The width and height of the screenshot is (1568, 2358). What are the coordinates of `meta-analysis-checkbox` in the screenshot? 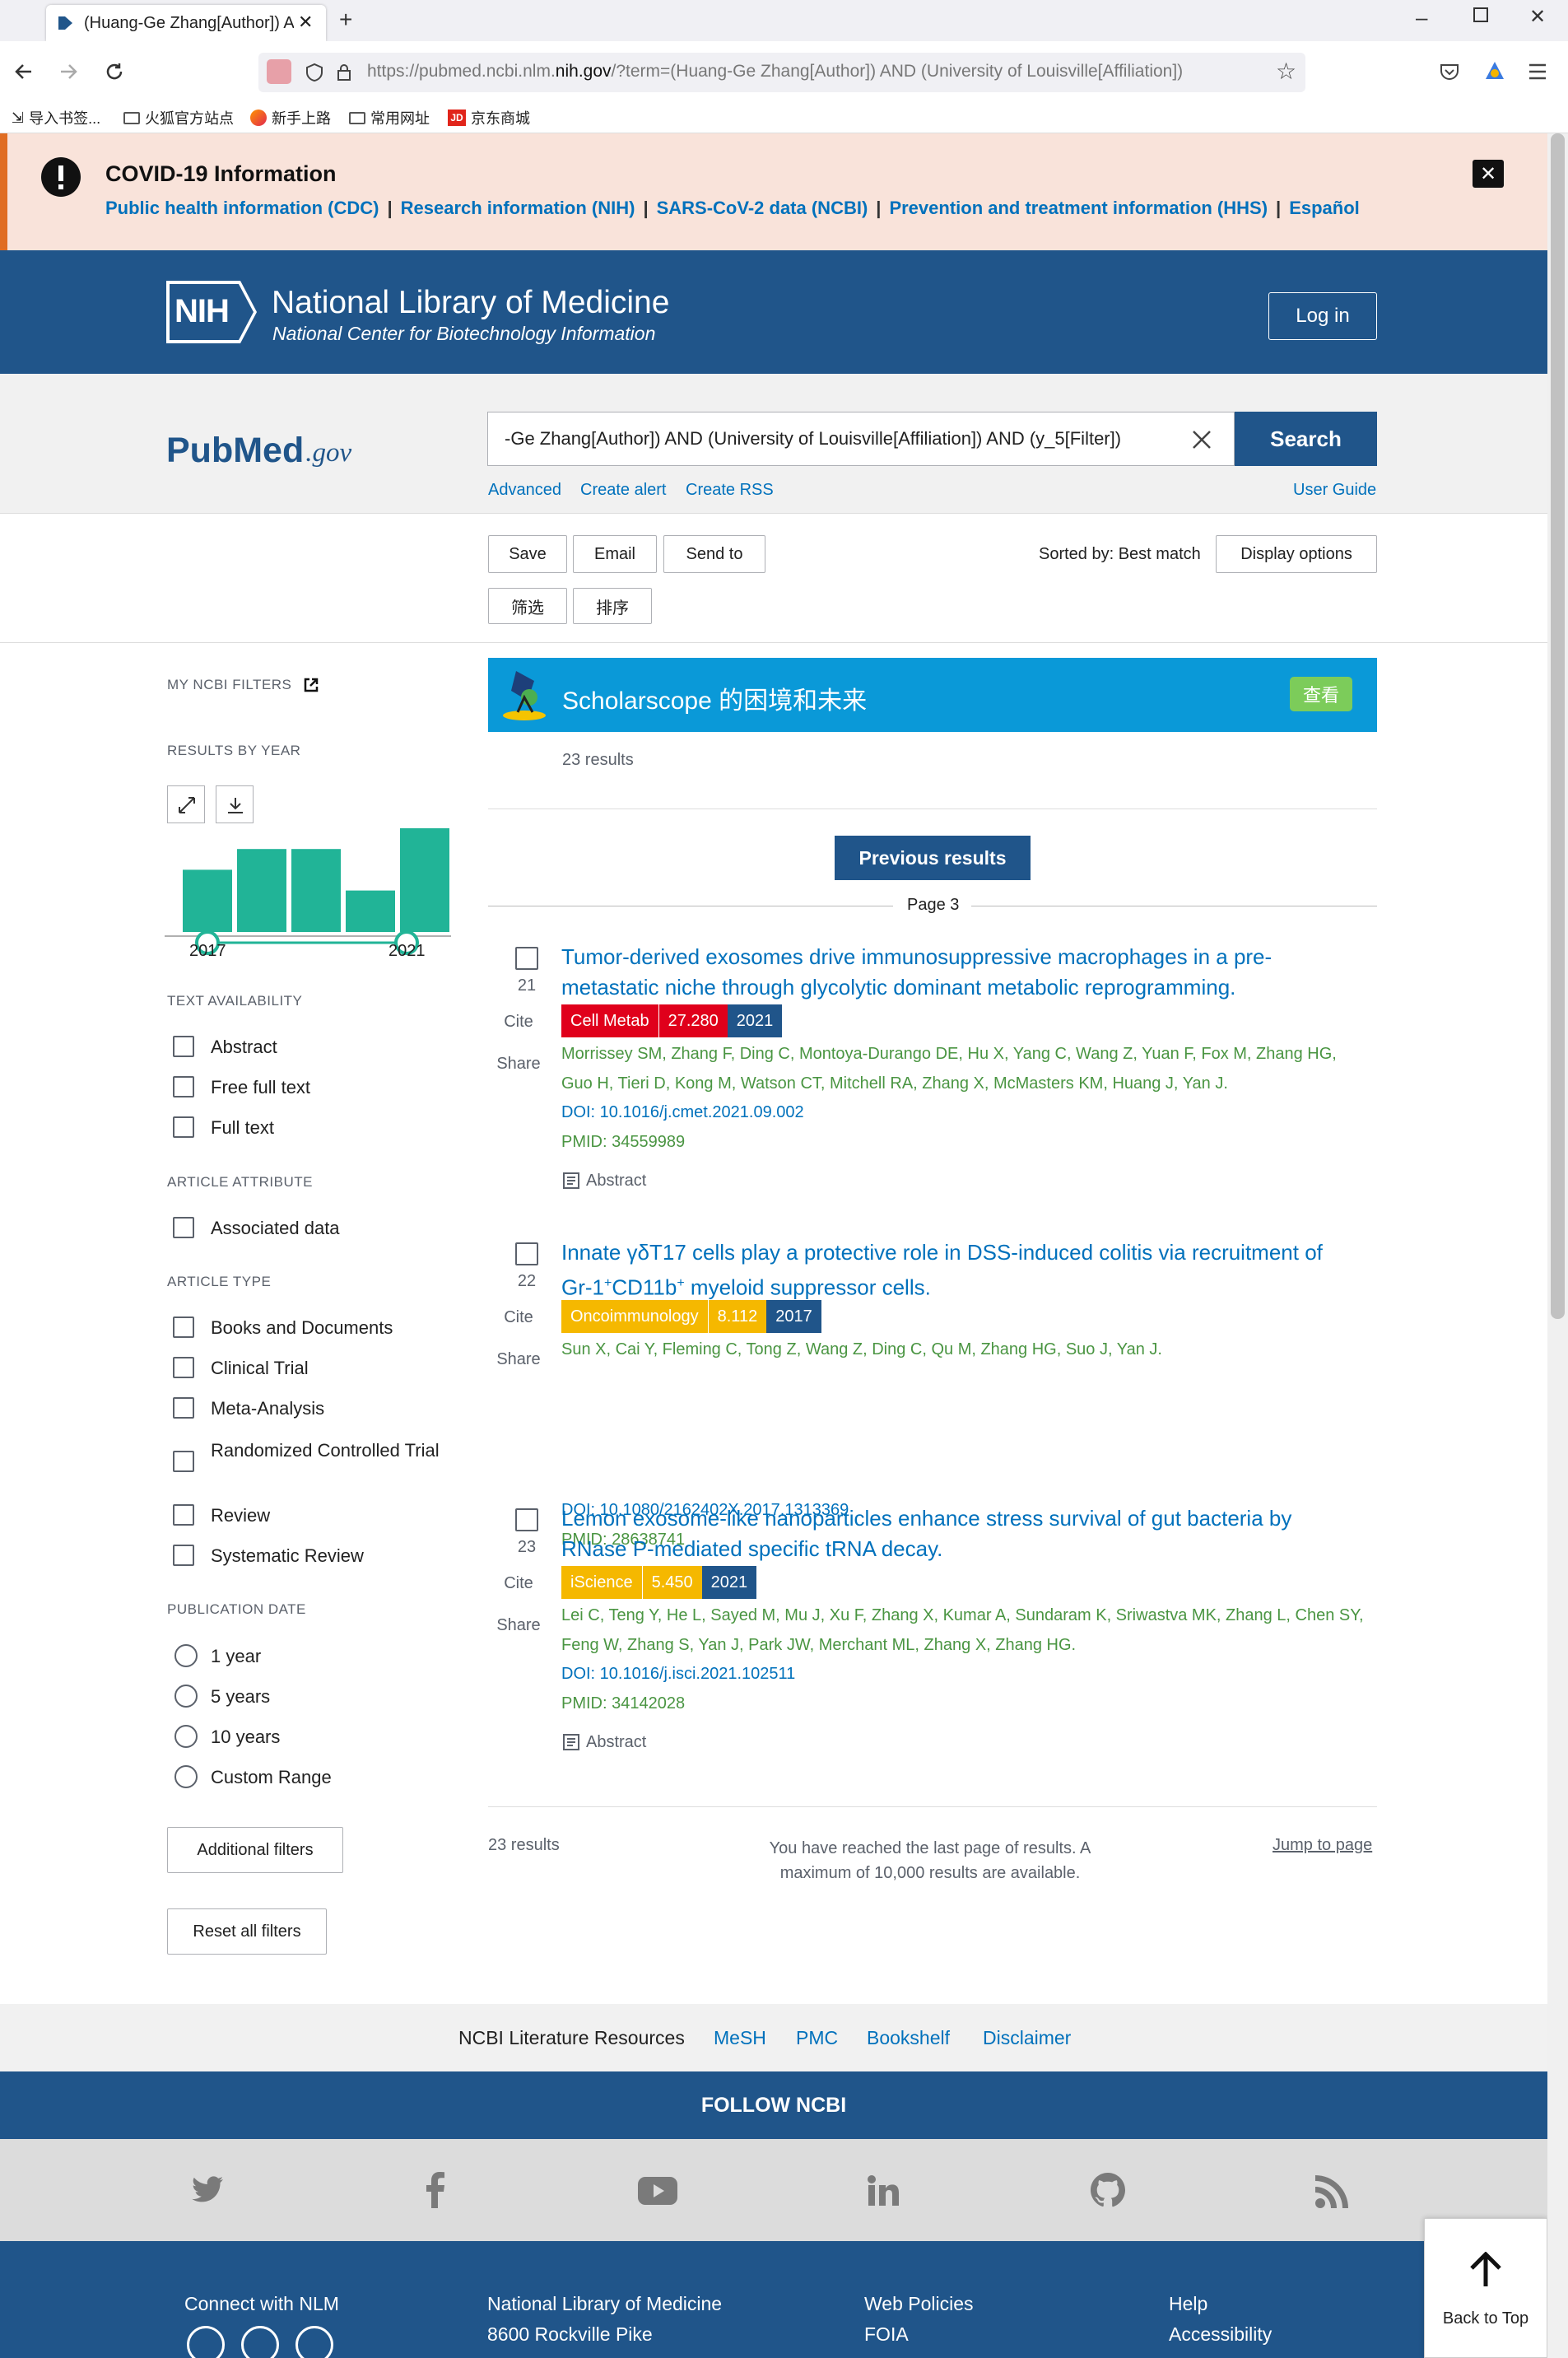 It's located at (183, 1408).